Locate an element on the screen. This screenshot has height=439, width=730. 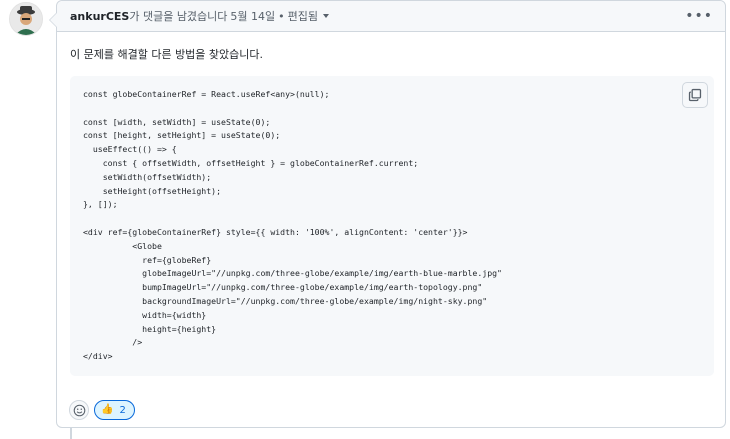
copy-icon is located at coordinates (695, 95).